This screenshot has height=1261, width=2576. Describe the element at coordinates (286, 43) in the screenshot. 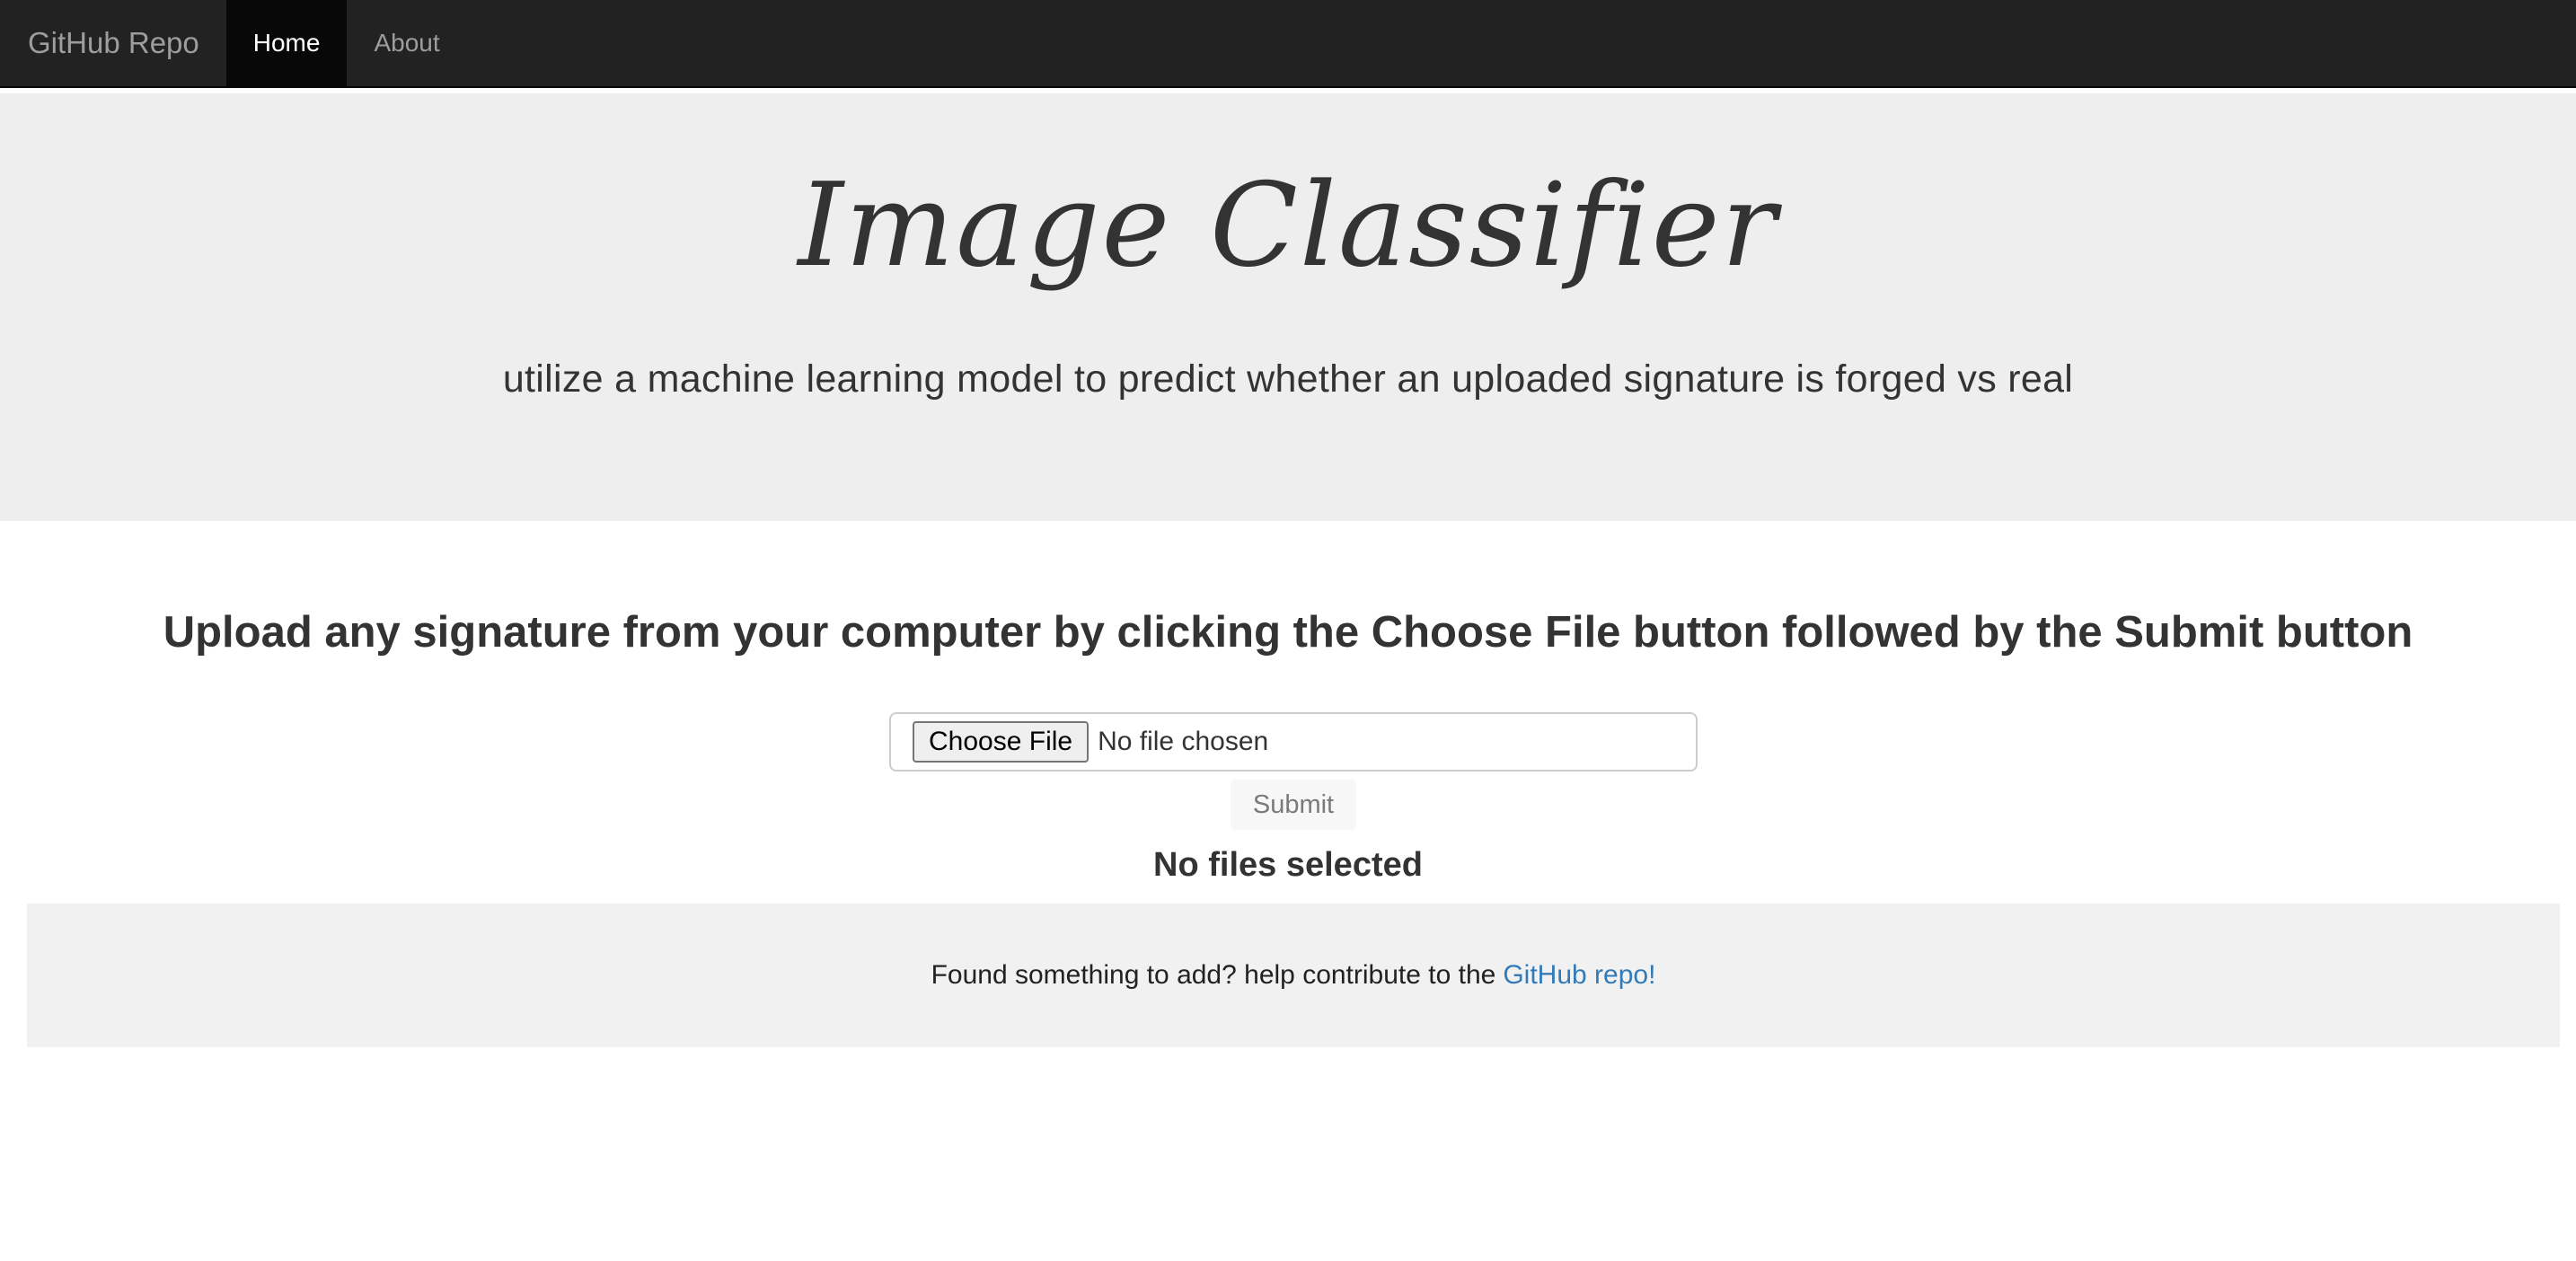

I see `nav-item-home: Home` at that location.